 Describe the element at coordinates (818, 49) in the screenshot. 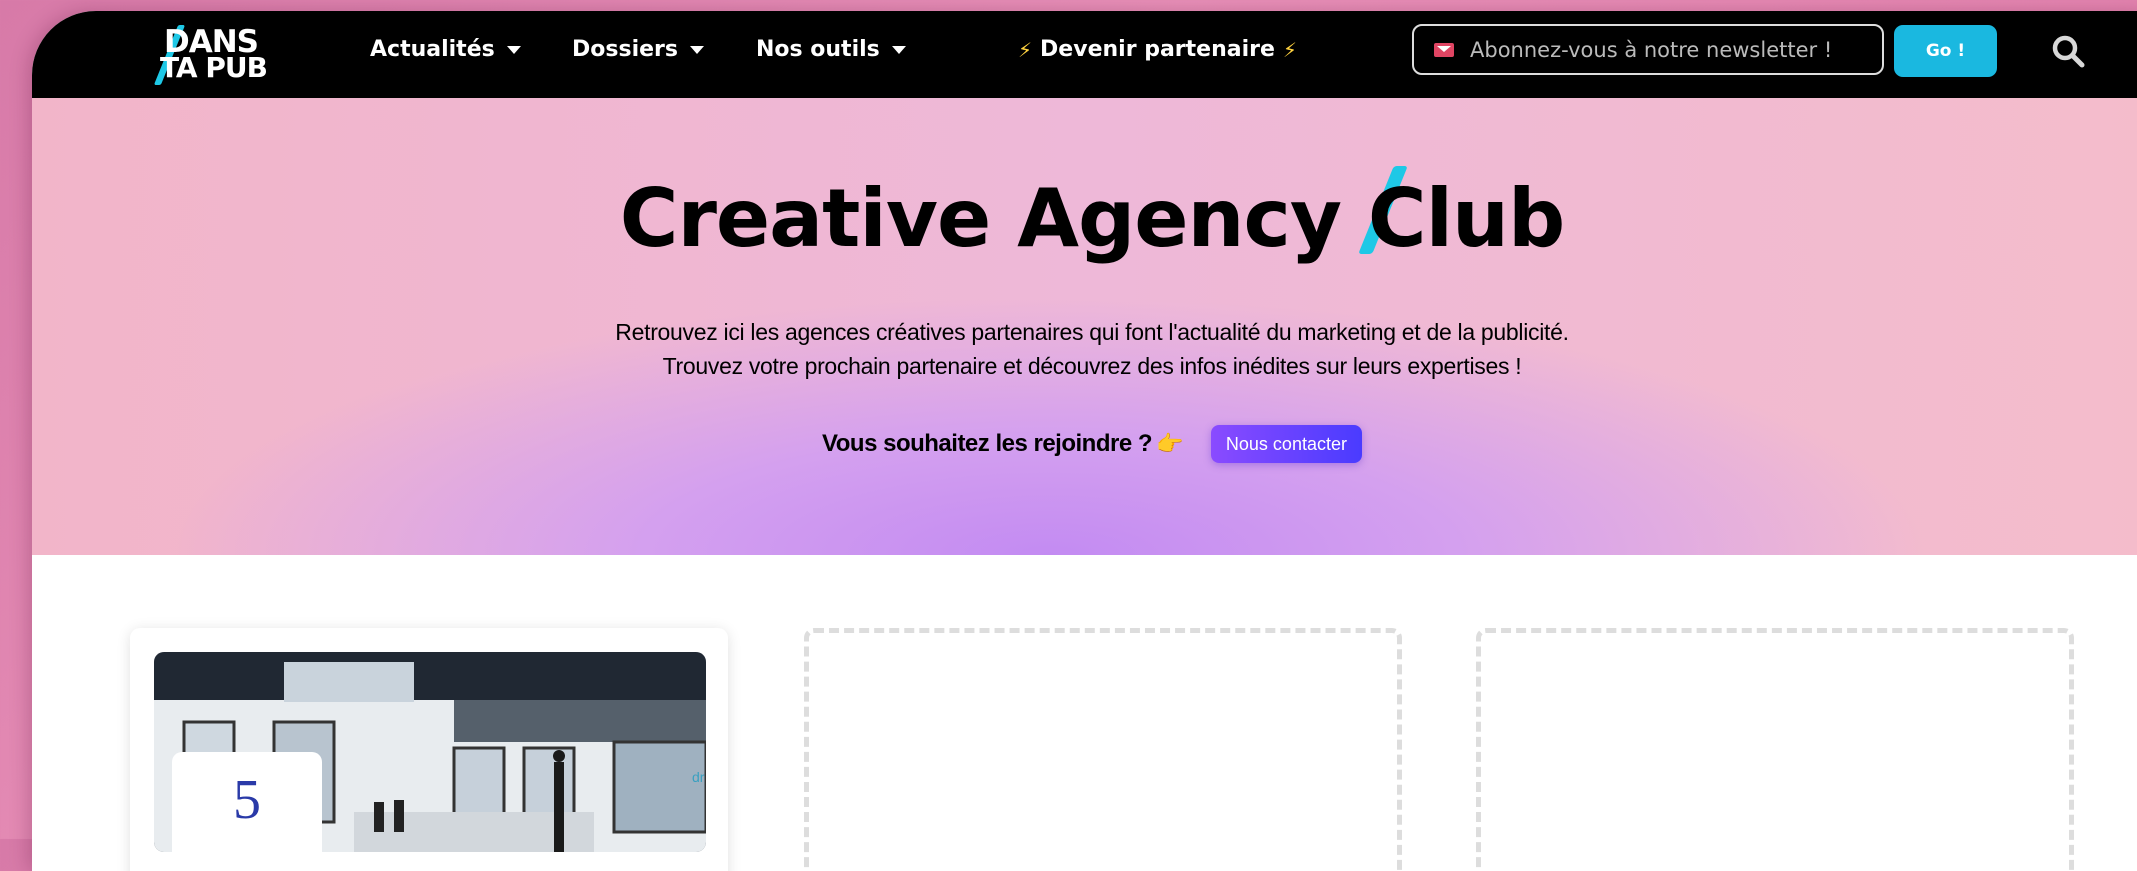

I see `nav-item-label: Nos outils` at that location.